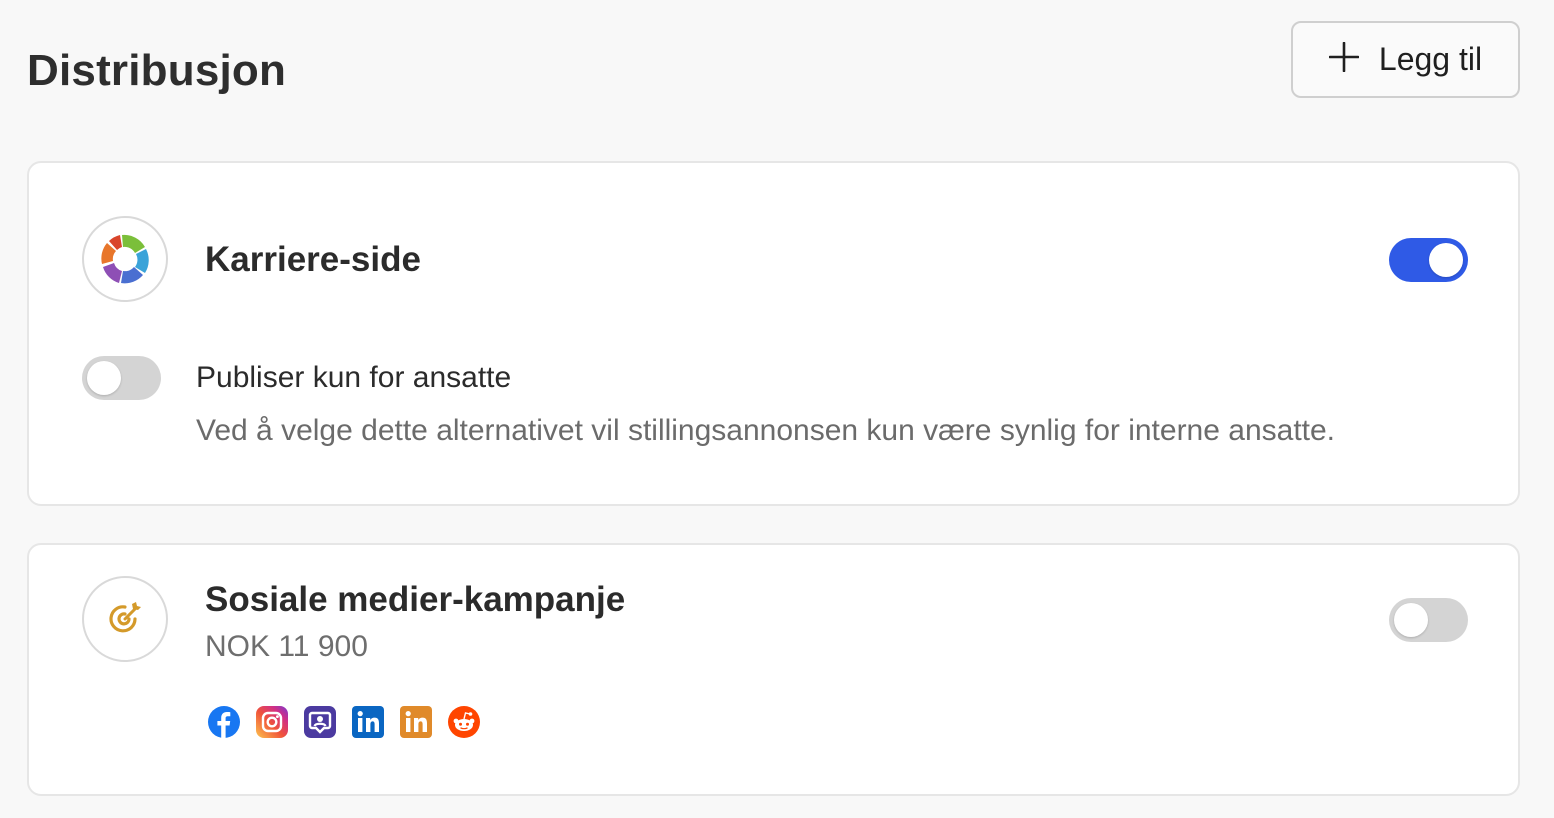 The height and width of the screenshot is (818, 1554). Describe the element at coordinates (1428, 260) in the screenshot. I see `career-page-toggle` at that location.